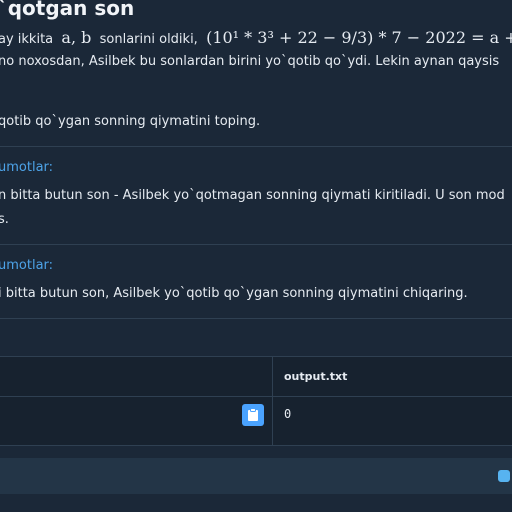 The height and width of the screenshot is (512, 512). I want to click on bottom-bar, so click(256, 476).